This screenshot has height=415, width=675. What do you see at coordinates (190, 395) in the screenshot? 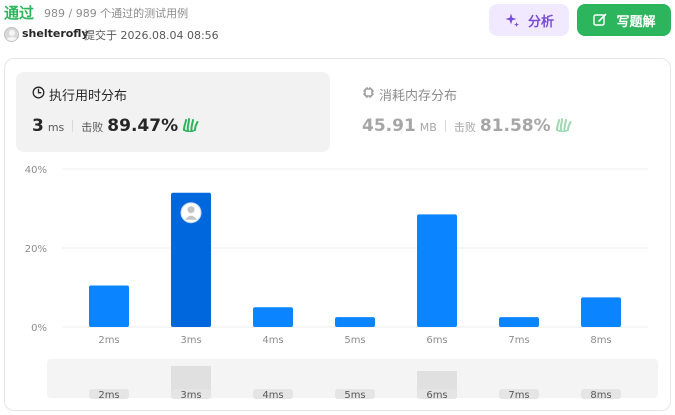
I see `overview-label: 3ms` at bounding box center [190, 395].